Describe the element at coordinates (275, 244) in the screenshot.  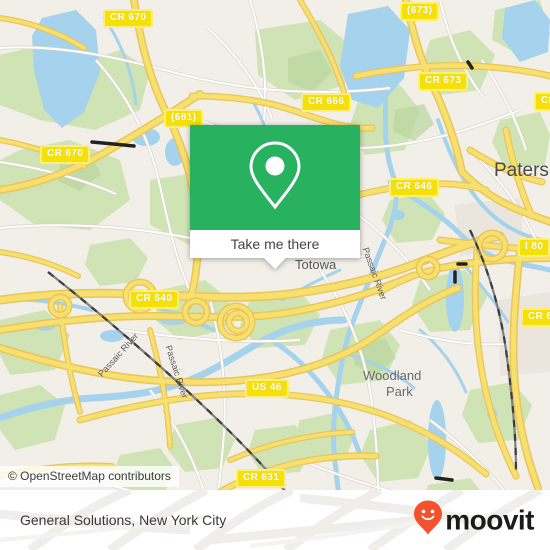
I see `take-me-there-label: Take me there` at that location.